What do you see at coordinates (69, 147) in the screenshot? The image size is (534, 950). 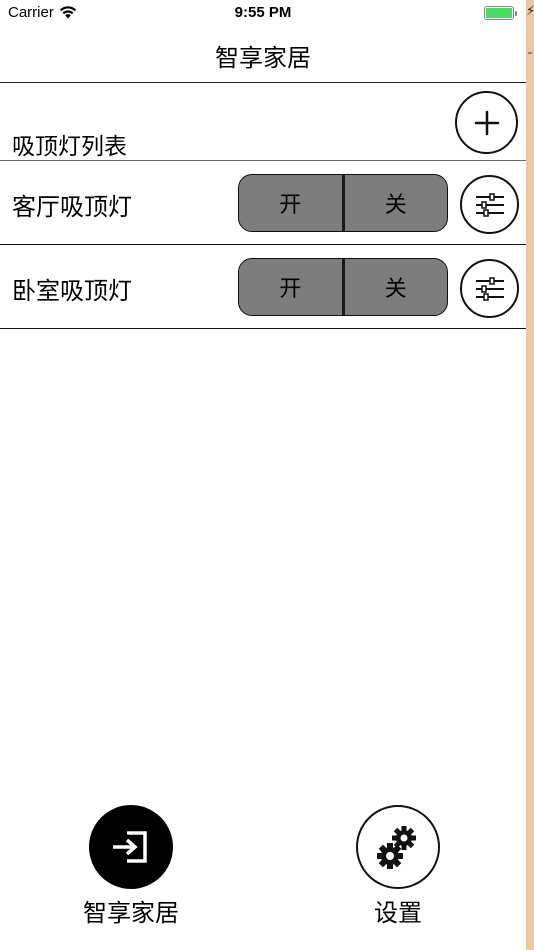 I see `list-title: 吸顶灯列表` at bounding box center [69, 147].